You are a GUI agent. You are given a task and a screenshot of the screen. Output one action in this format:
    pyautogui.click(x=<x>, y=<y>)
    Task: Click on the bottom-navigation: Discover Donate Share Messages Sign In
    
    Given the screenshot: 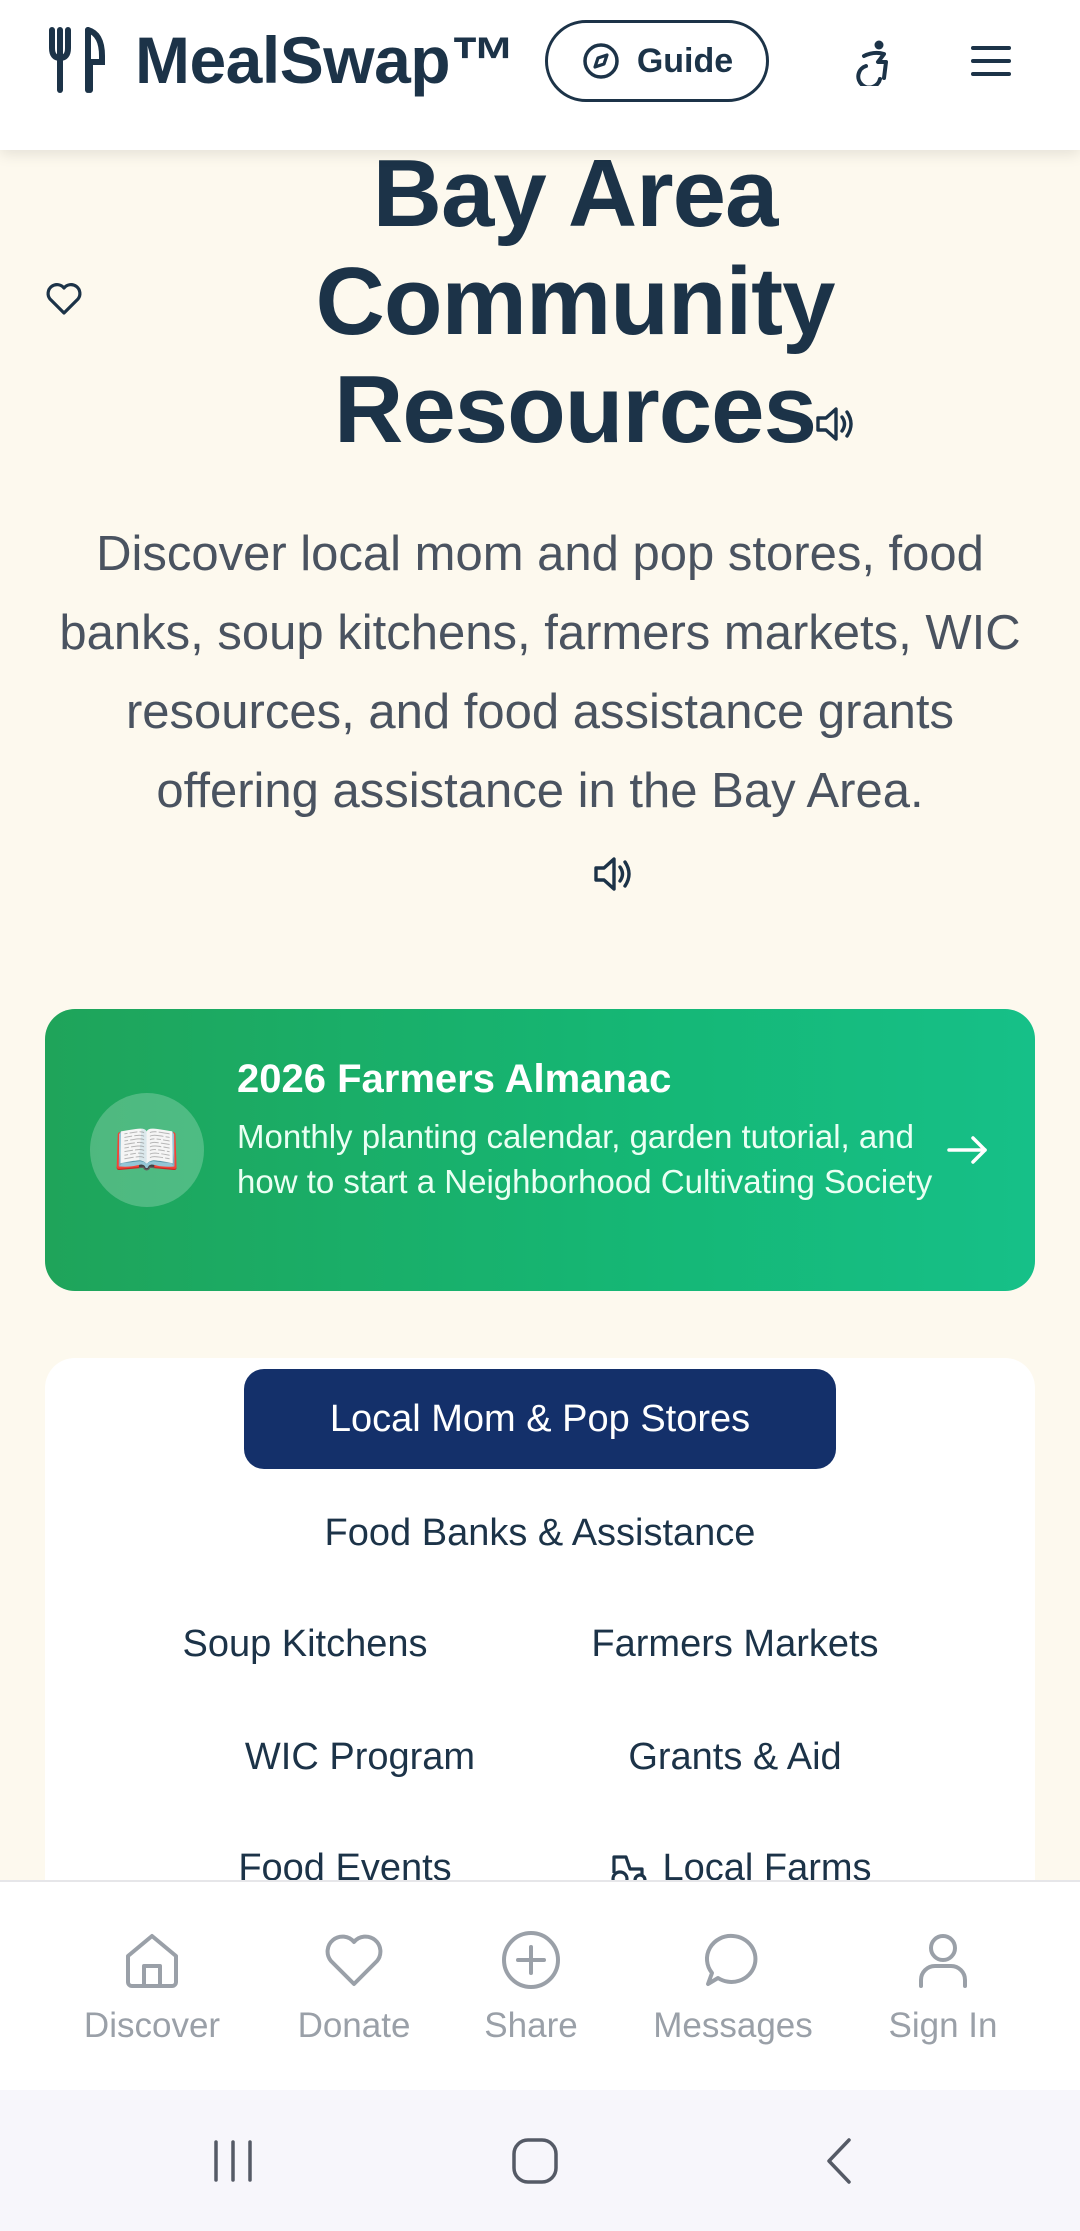 What is the action you would take?
    pyautogui.click(x=540, y=1985)
    